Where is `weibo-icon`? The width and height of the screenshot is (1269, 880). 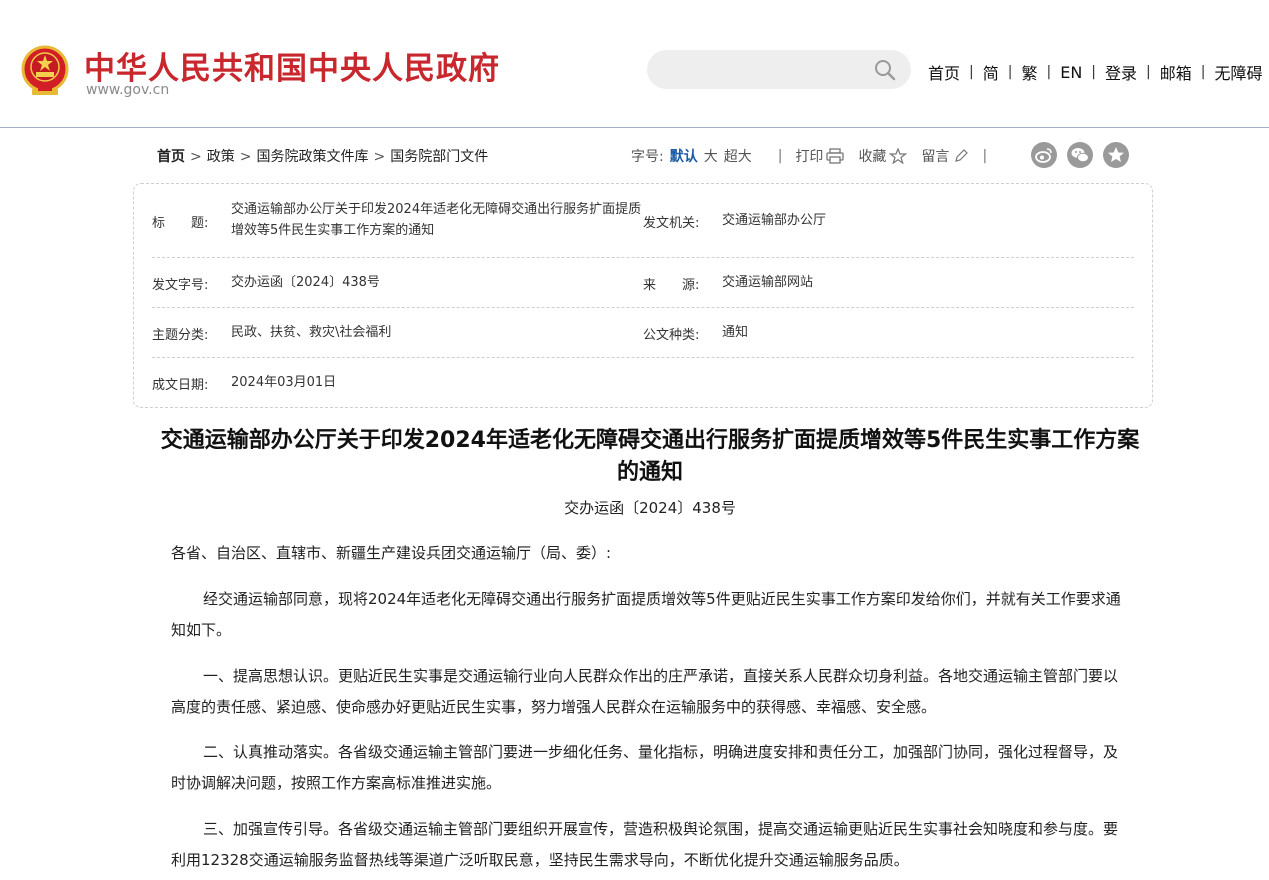 weibo-icon is located at coordinates (1043, 155).